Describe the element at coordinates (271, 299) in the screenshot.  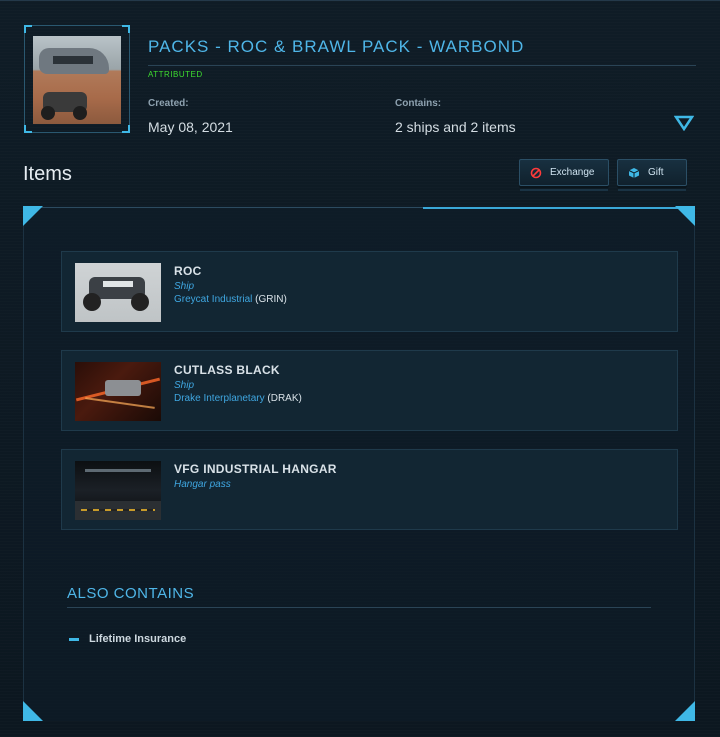
I see `manufacturer-code: (GRIN)` at that location.